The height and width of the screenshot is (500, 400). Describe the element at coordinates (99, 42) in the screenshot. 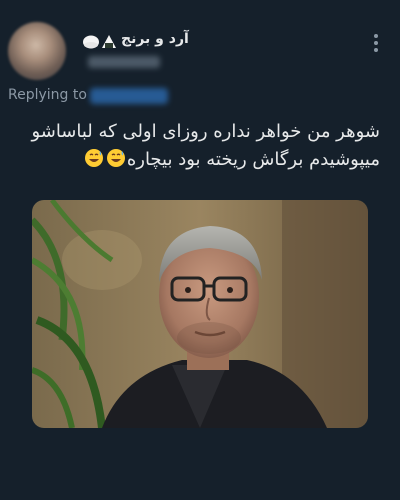

I see `rice-ball-icon` at that location.